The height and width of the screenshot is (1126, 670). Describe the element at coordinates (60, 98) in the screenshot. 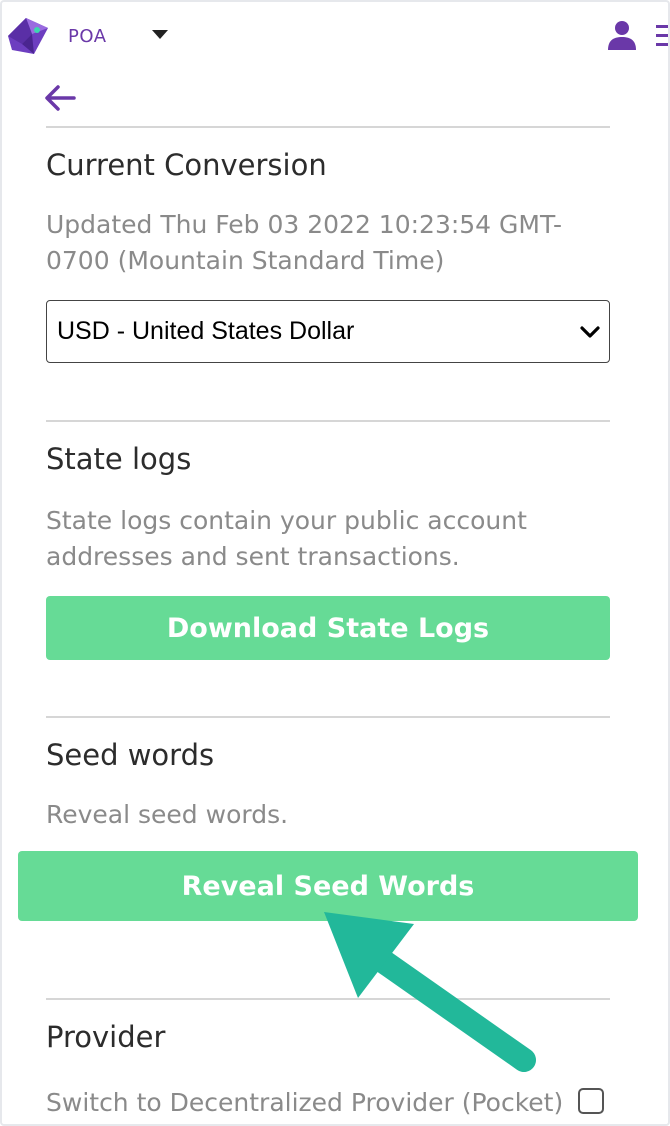

I see `back-arrow-icon` at that location.